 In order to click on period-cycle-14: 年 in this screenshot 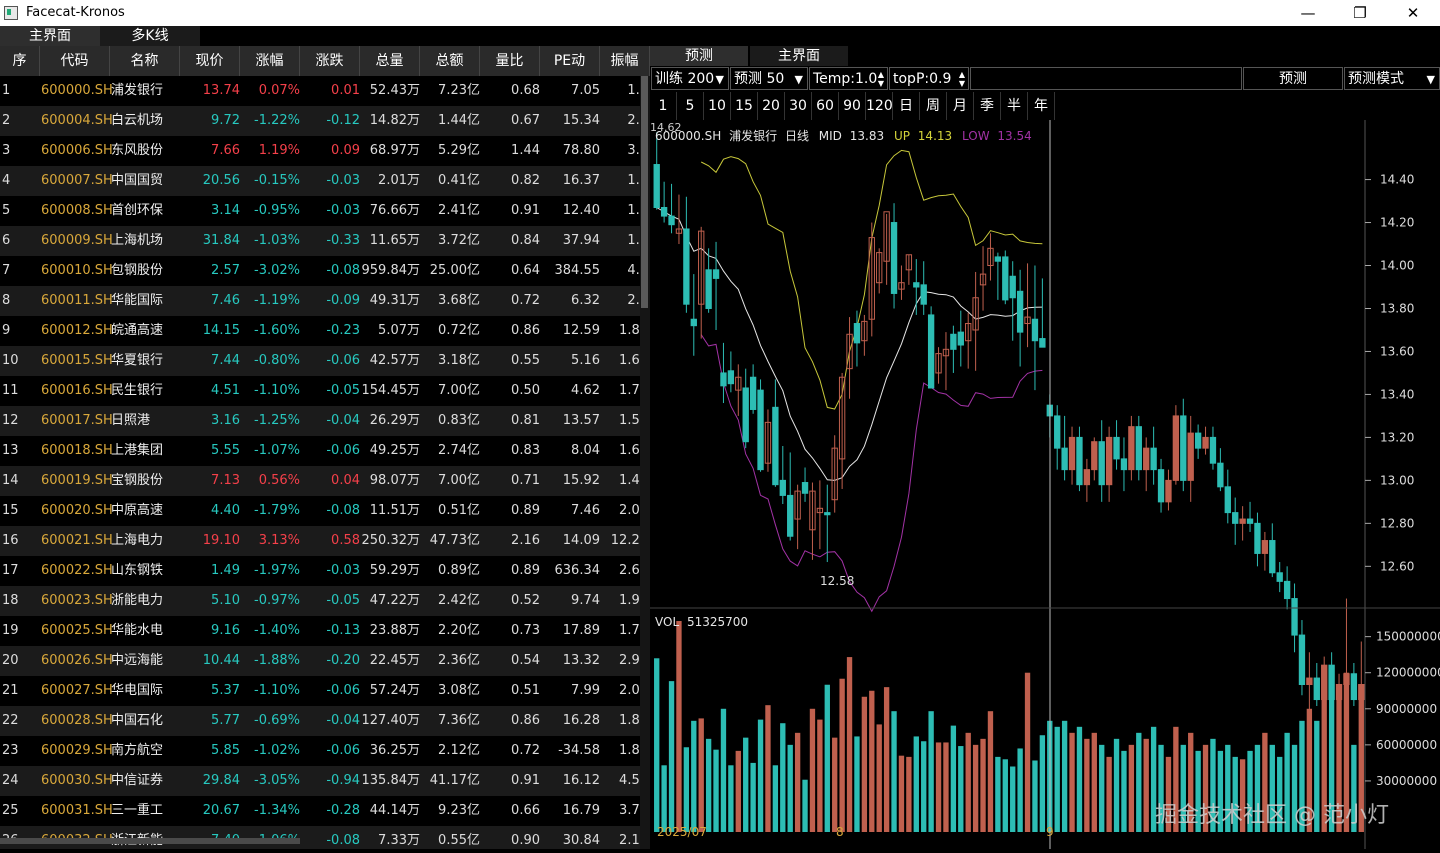, I will do `click(1041, 106)`.